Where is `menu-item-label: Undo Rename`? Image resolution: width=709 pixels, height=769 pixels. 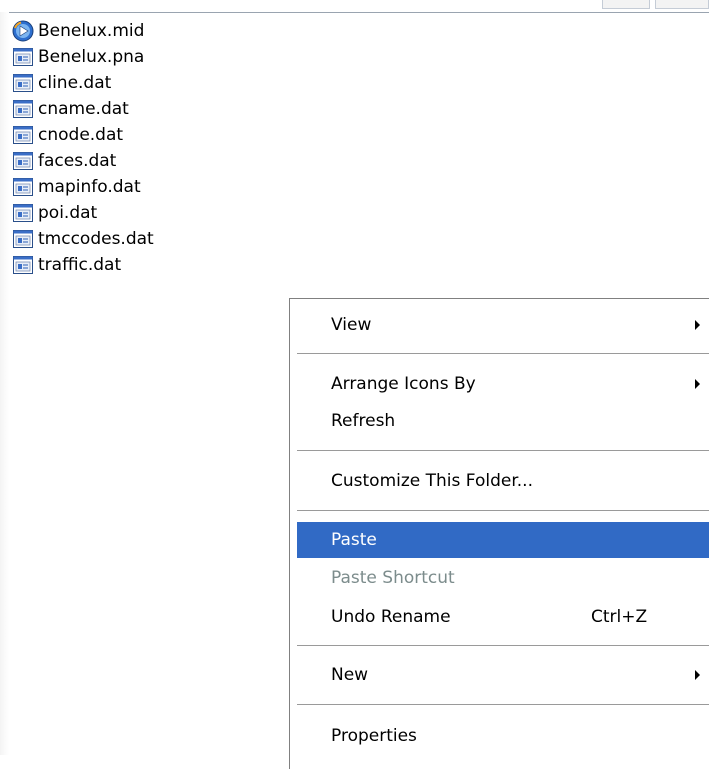
menu-item-label: Undo Rename is located at coordinates (391, 617).